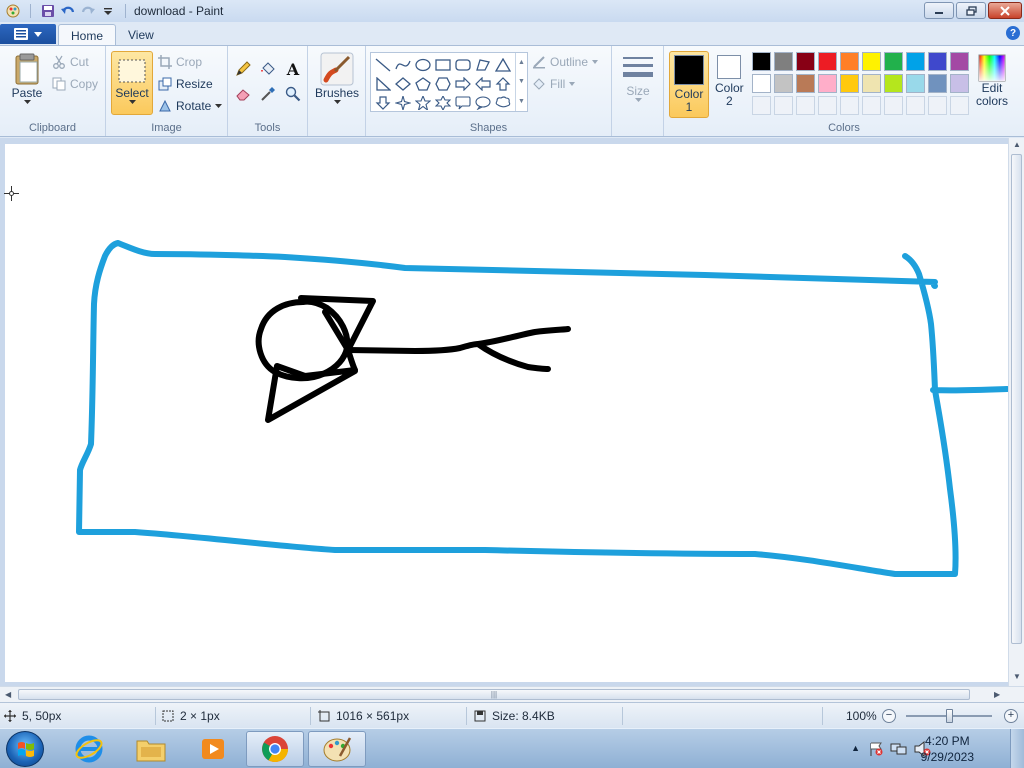 This screenshot has width=1024, height=768. I want to click on oval-shape-icon, so click(423, 64).